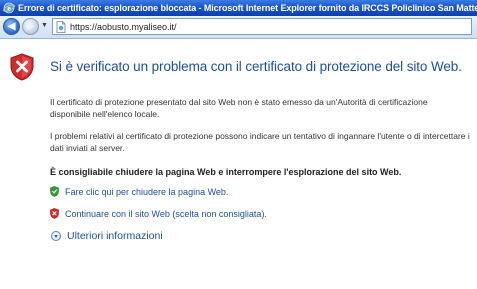 The height and width of the screenshot is (289, 477). Describe the element at coordinates (11, 26) in the screenshot. I see `back-button: ◀` at that location.